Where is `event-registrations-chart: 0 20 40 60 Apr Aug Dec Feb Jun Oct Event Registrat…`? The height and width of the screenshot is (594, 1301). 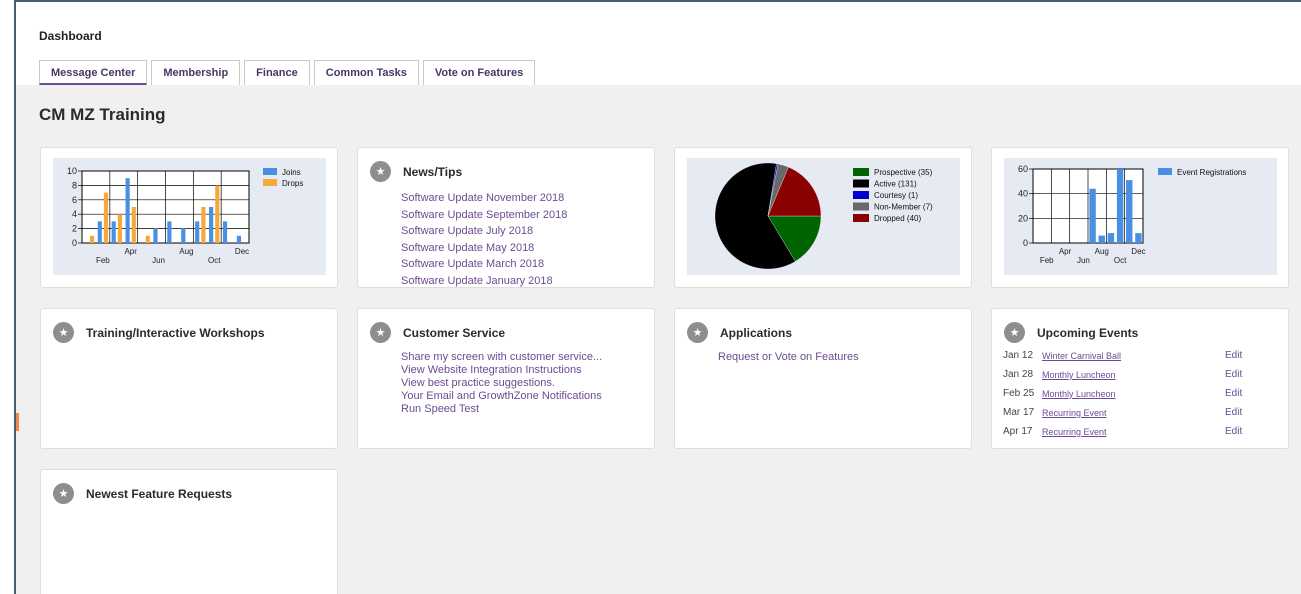
event-registrations-chart: 0 20 40 60 Apr Aug Dec Feb Jun Oct Event Registrat… is located at coordinates (1132, 214).